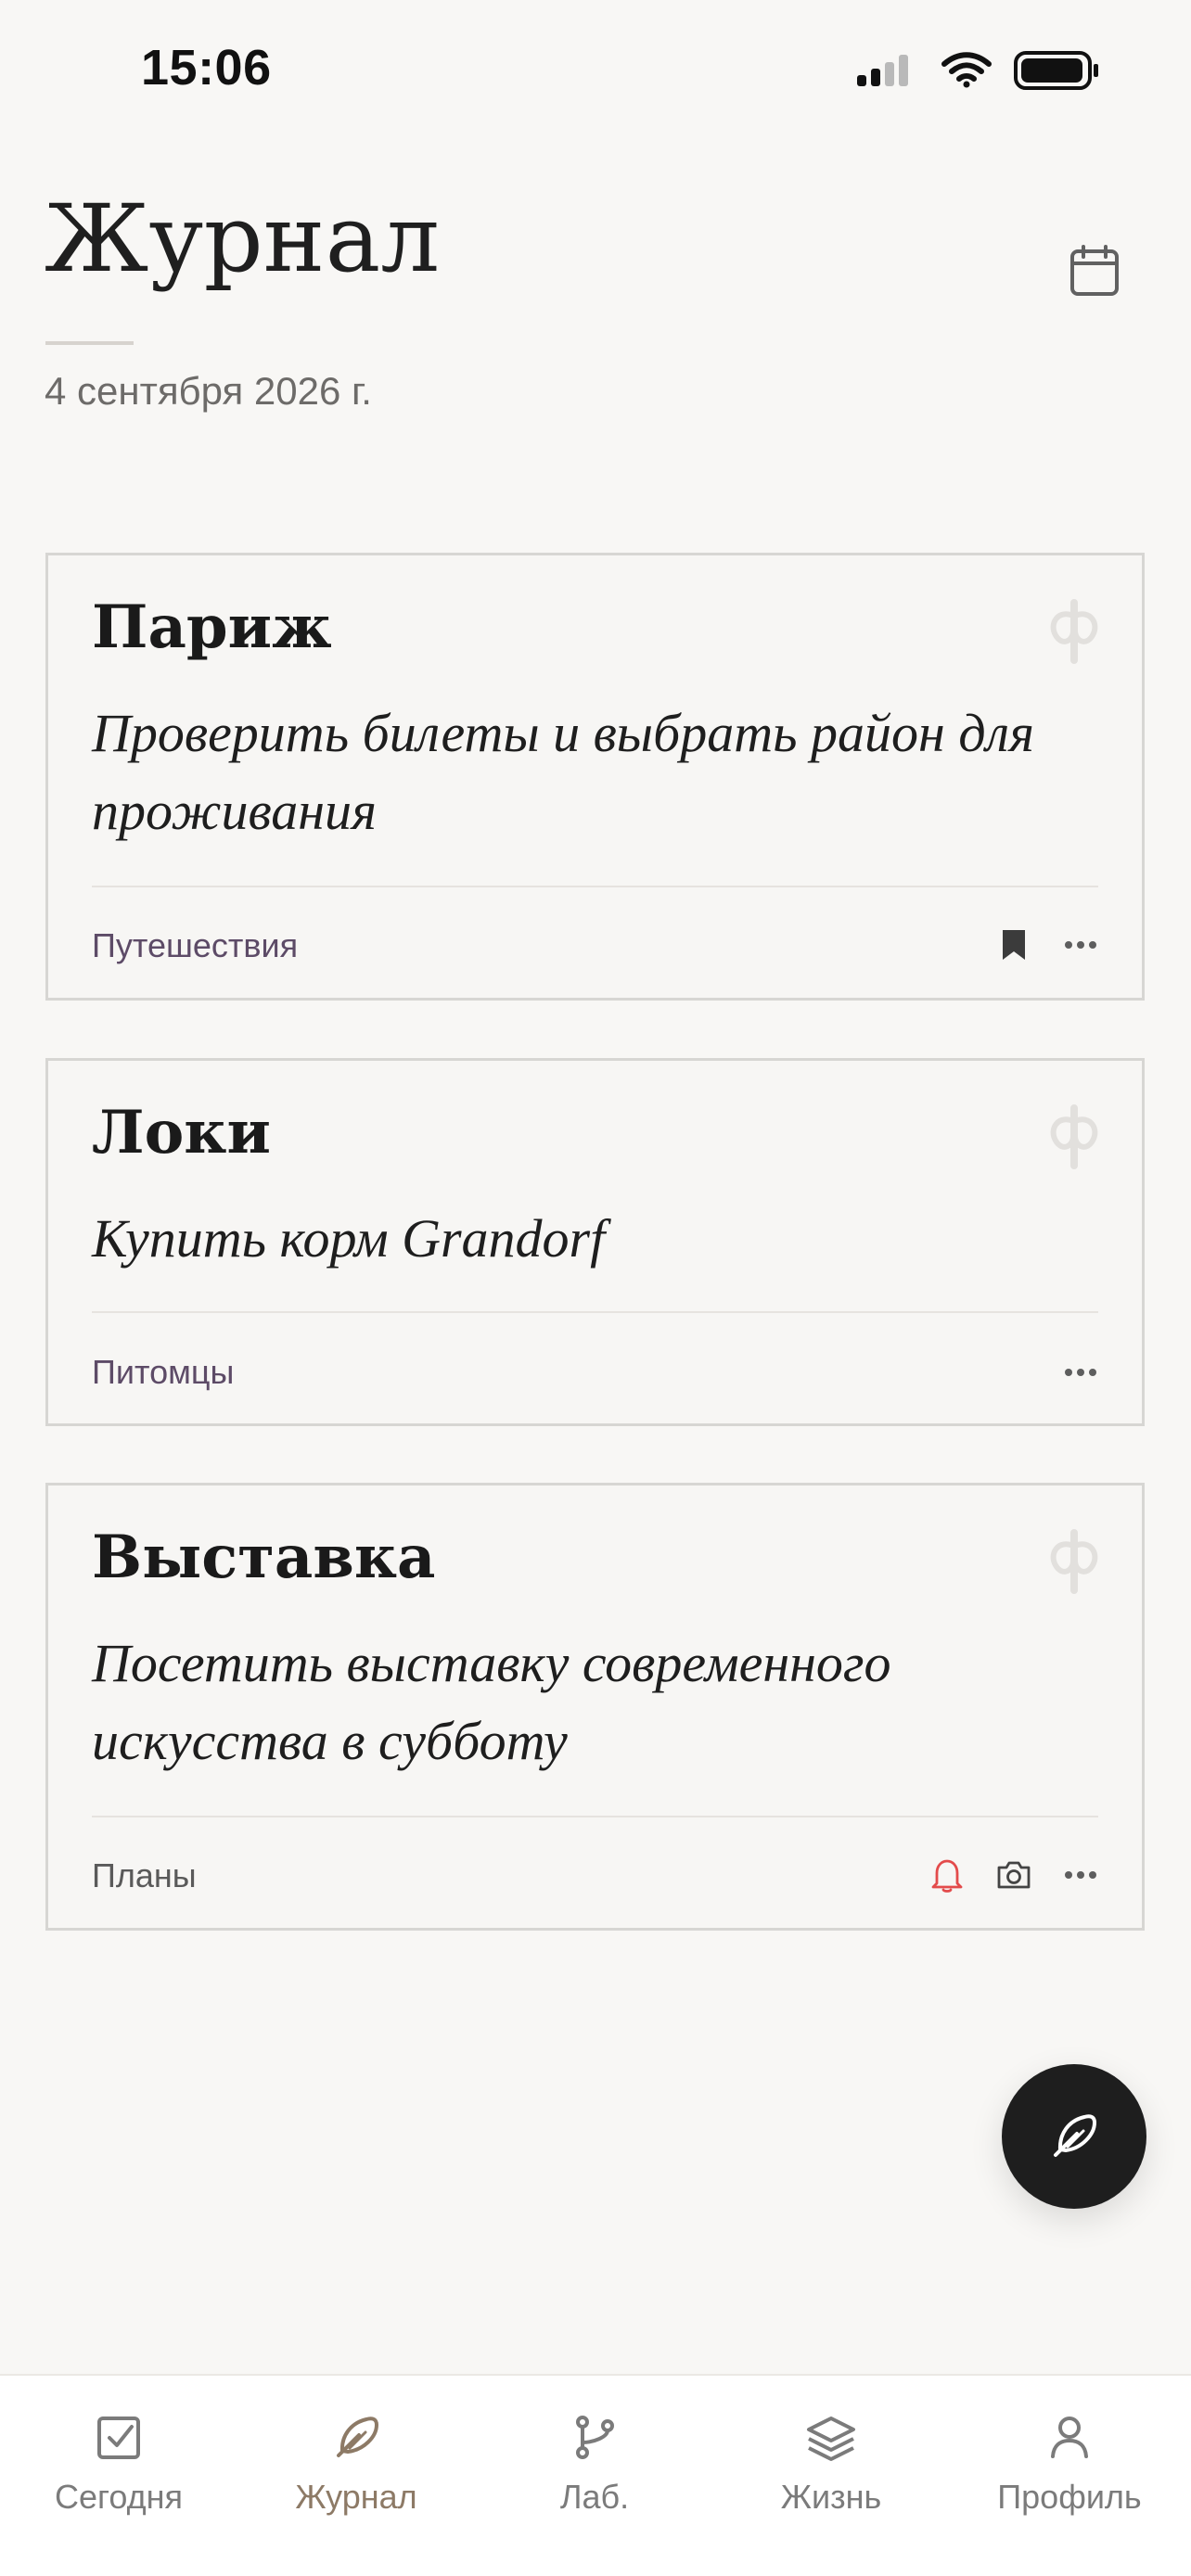 This screenshot has width=1191, height=2576. Describe the element at coordinates (206, 68) in the screenshot. I see `status-time: 15:06` at that location.